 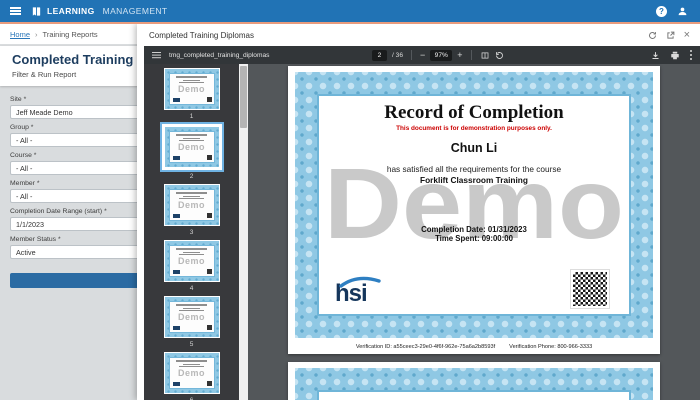 What do you see at coordinates (398, 55) in the screenshot?
I see `page-total: / 36` at bounding box center [398, 55].